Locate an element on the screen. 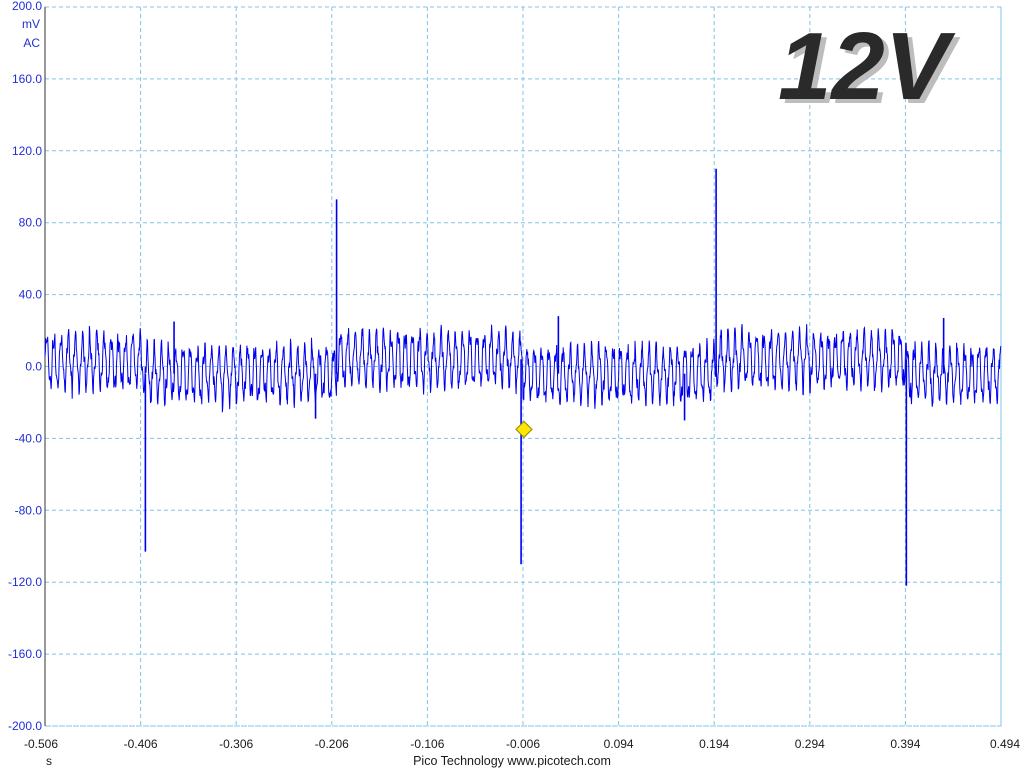 This screenshot has width=1024, height=768. y-tick-label: -160.0 is located at coordinates (25, 654).